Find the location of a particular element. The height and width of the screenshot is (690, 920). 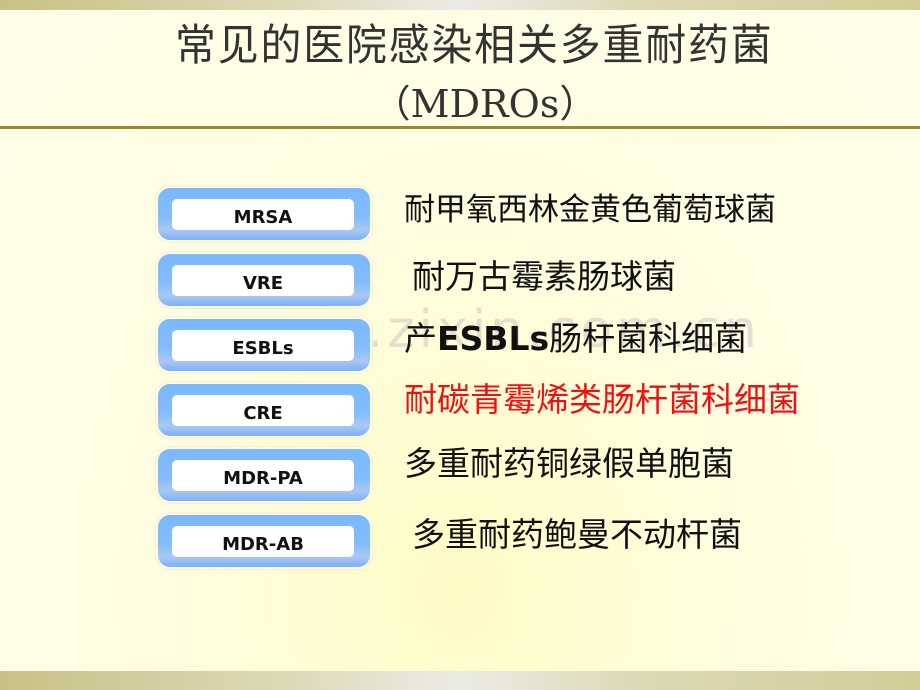

desc-text: 耐万古霉素肠球菌 is located at coordinates (544, 276).